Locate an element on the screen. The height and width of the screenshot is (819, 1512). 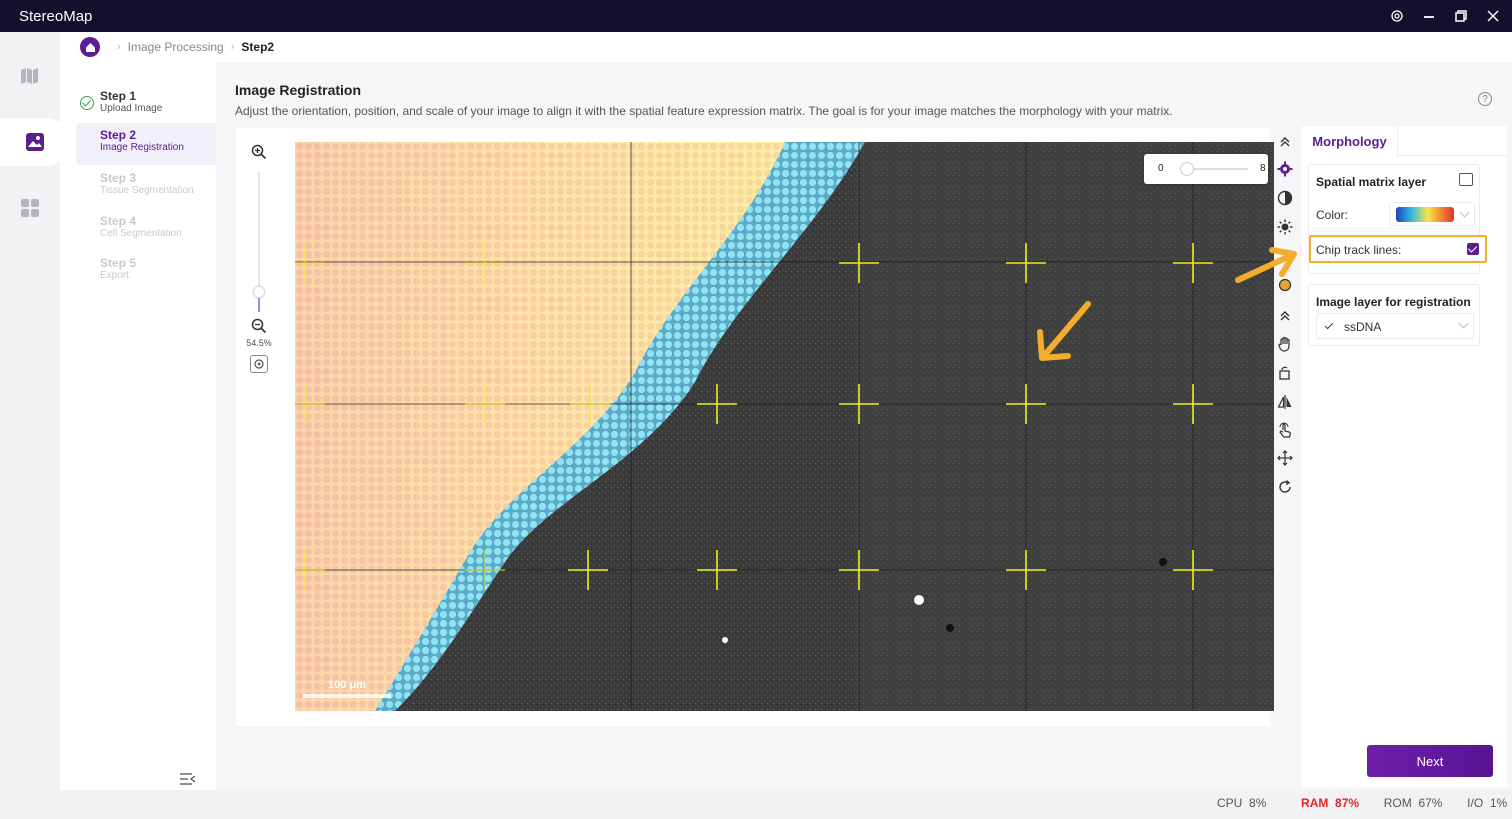
home-button is located at coordinates (90, 47).